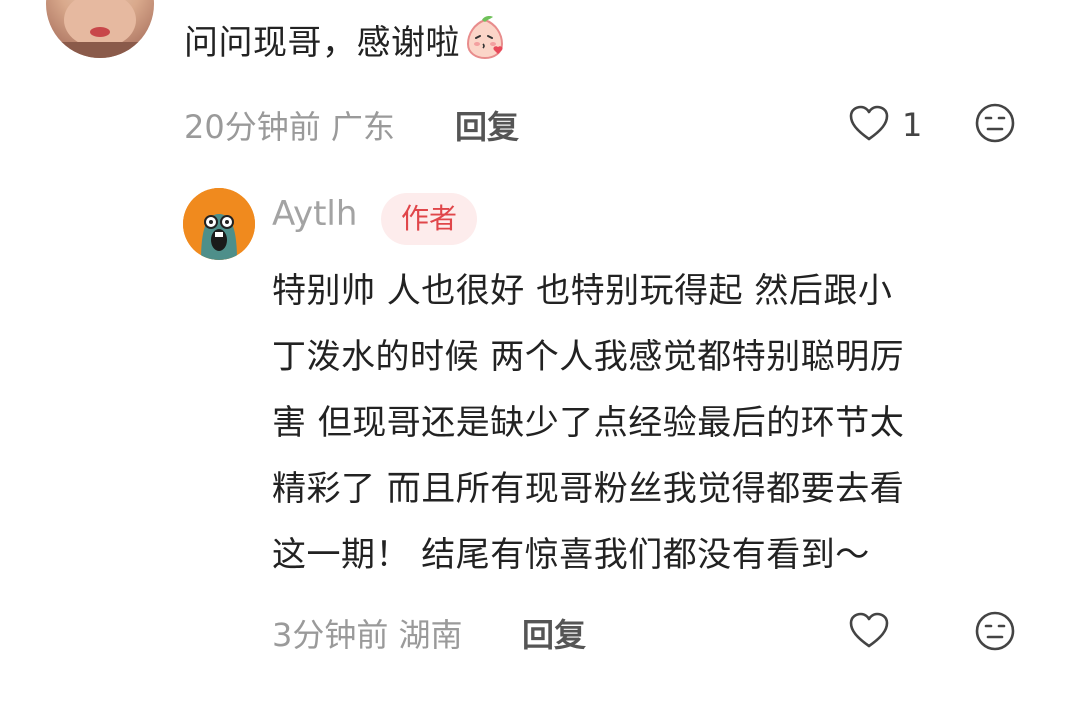 This screenshot has width=1080, height=707. I want to click on reply-dislike-button, so click(995, 633).